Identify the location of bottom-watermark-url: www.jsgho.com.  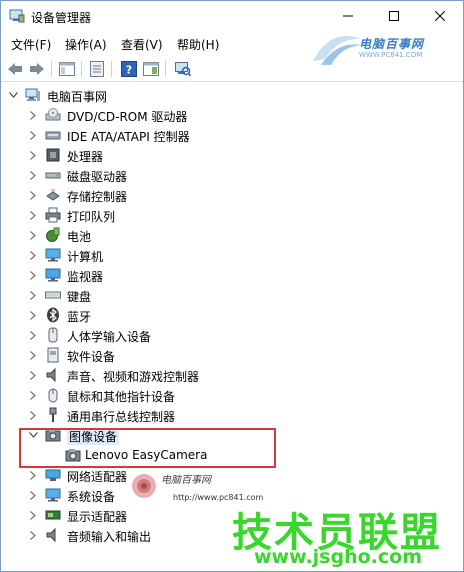
(338, 557).